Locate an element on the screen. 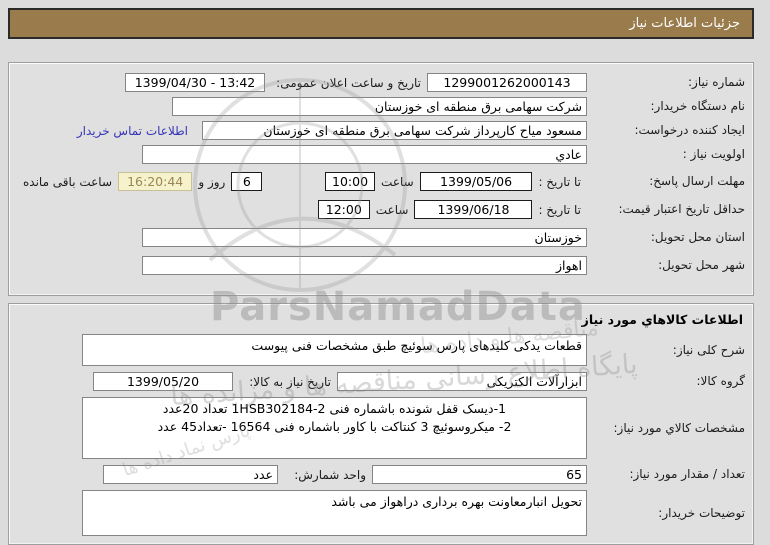 This screenshot has height=545, width=770. need-number-label: شماره نیاز: is located at coordinates (716, 82).